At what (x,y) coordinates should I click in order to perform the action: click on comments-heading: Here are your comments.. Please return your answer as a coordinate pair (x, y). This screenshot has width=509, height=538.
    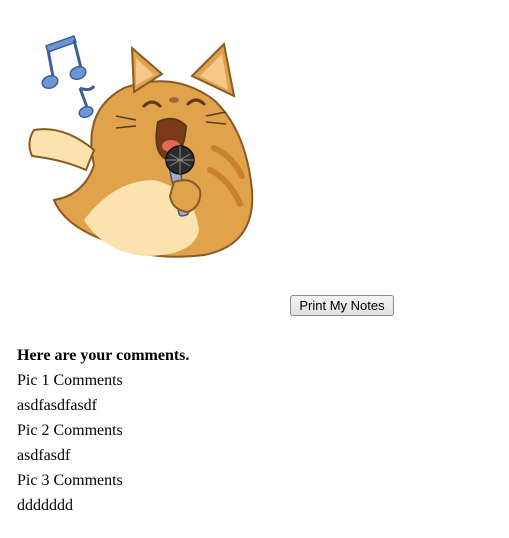
    Looking at the image, I should click on (103, 355).